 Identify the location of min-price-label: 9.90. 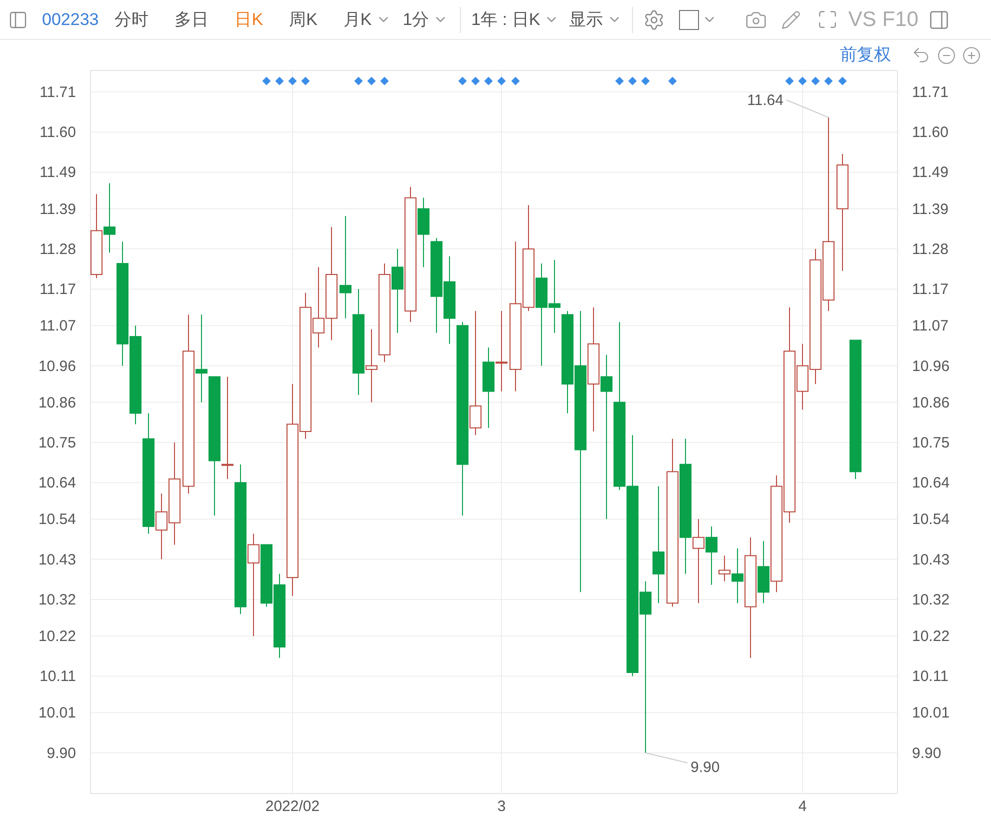
(705, 767).